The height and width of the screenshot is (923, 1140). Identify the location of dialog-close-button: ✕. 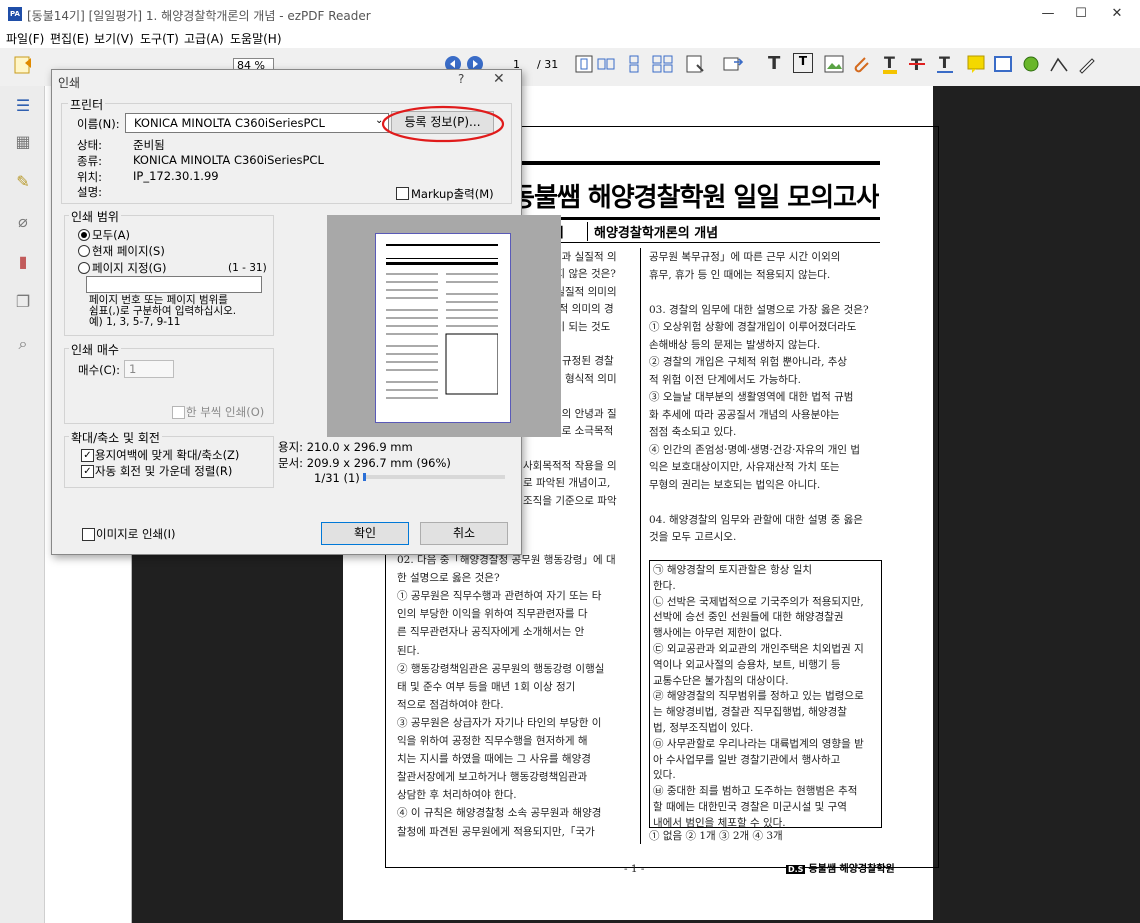
(499, 79).